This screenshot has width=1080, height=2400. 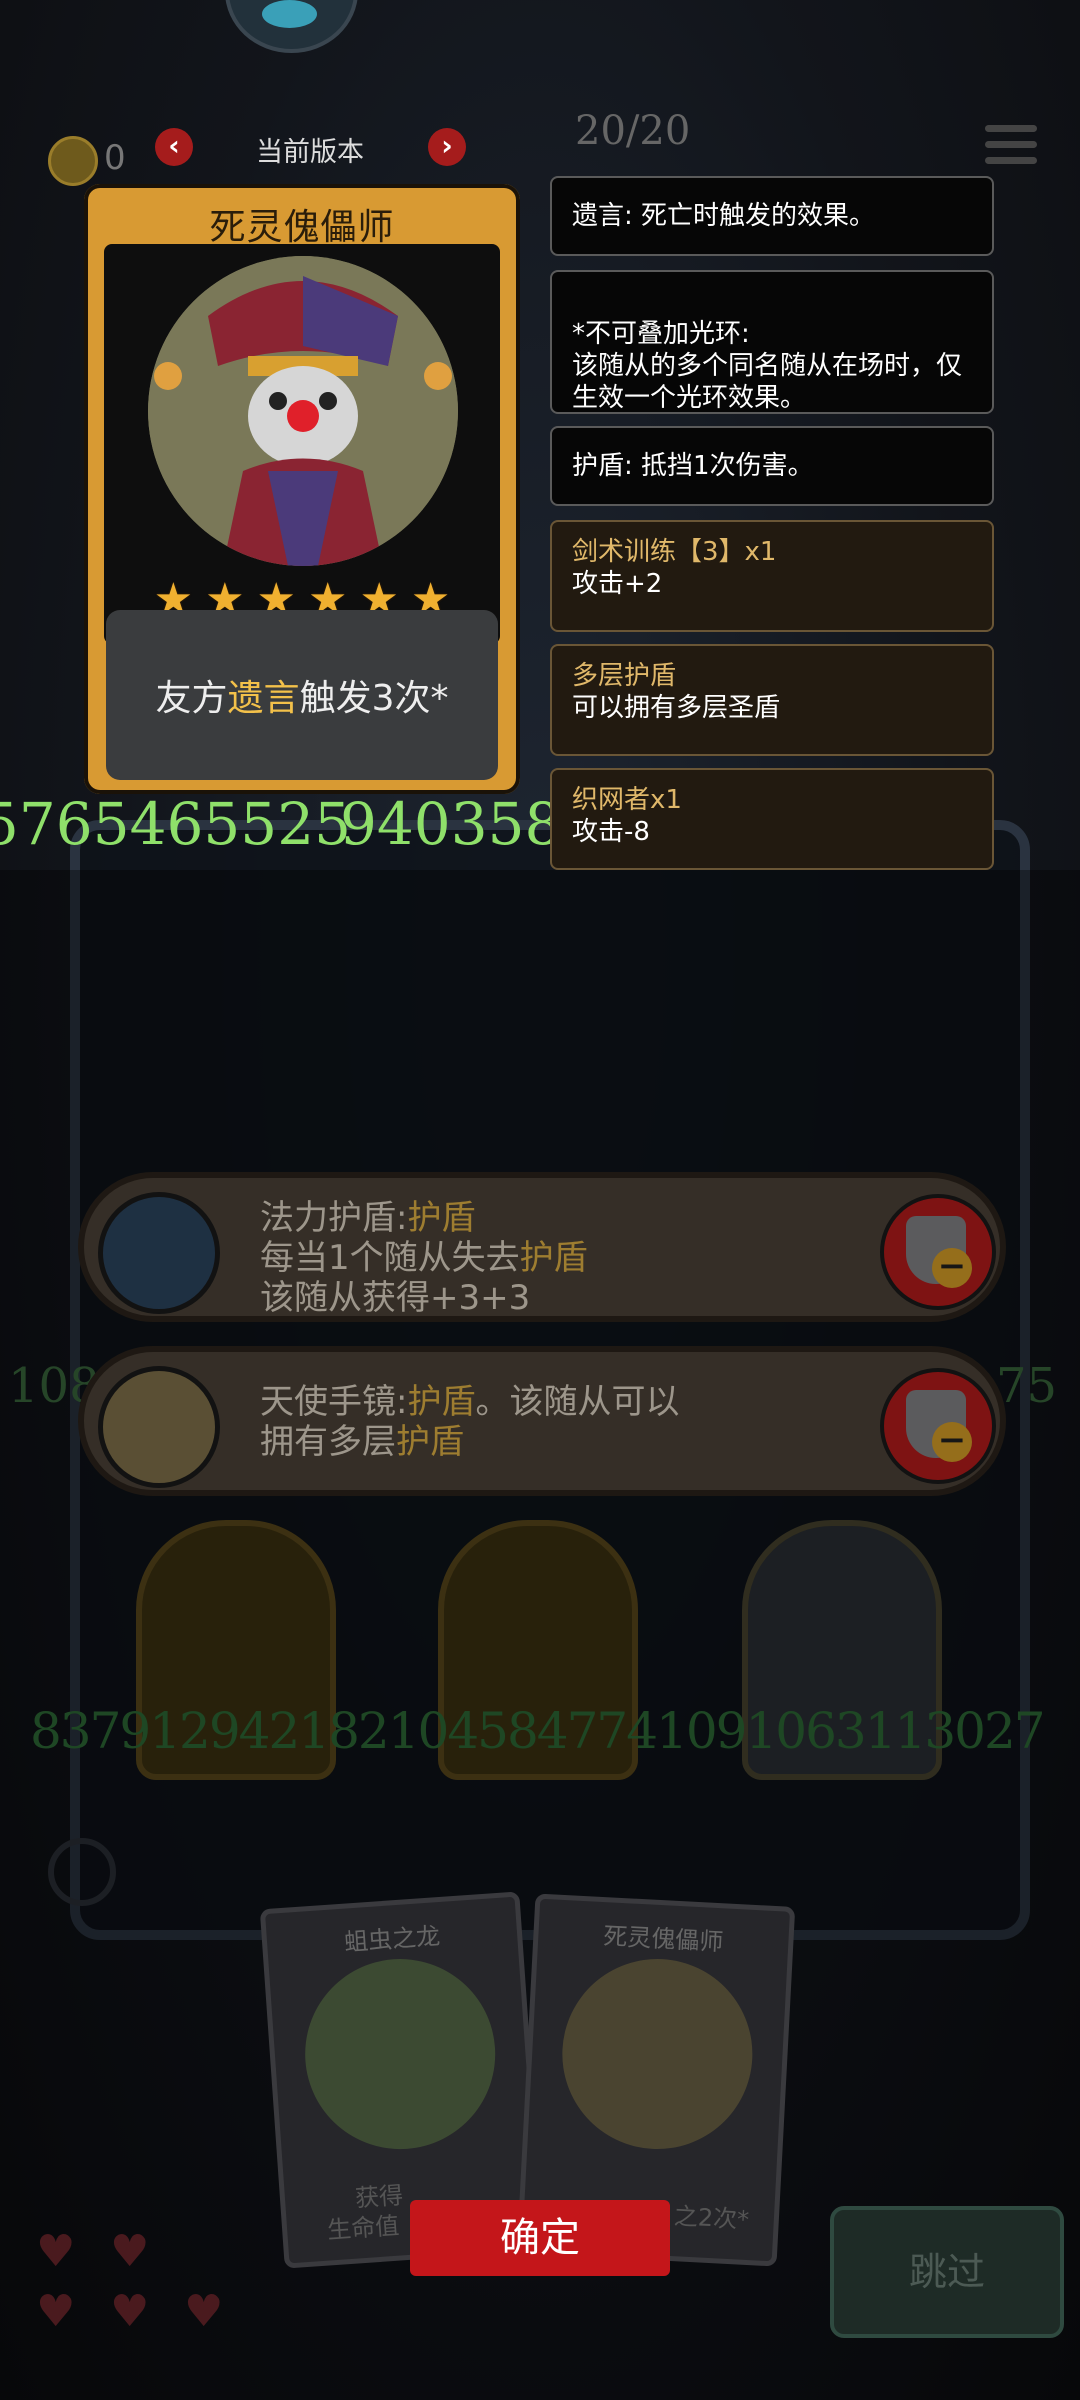 What do you see at coordinates (540, 2238) in the screenshot?
I see `confirm-button: 确定` at bounding box center [540, 2238].